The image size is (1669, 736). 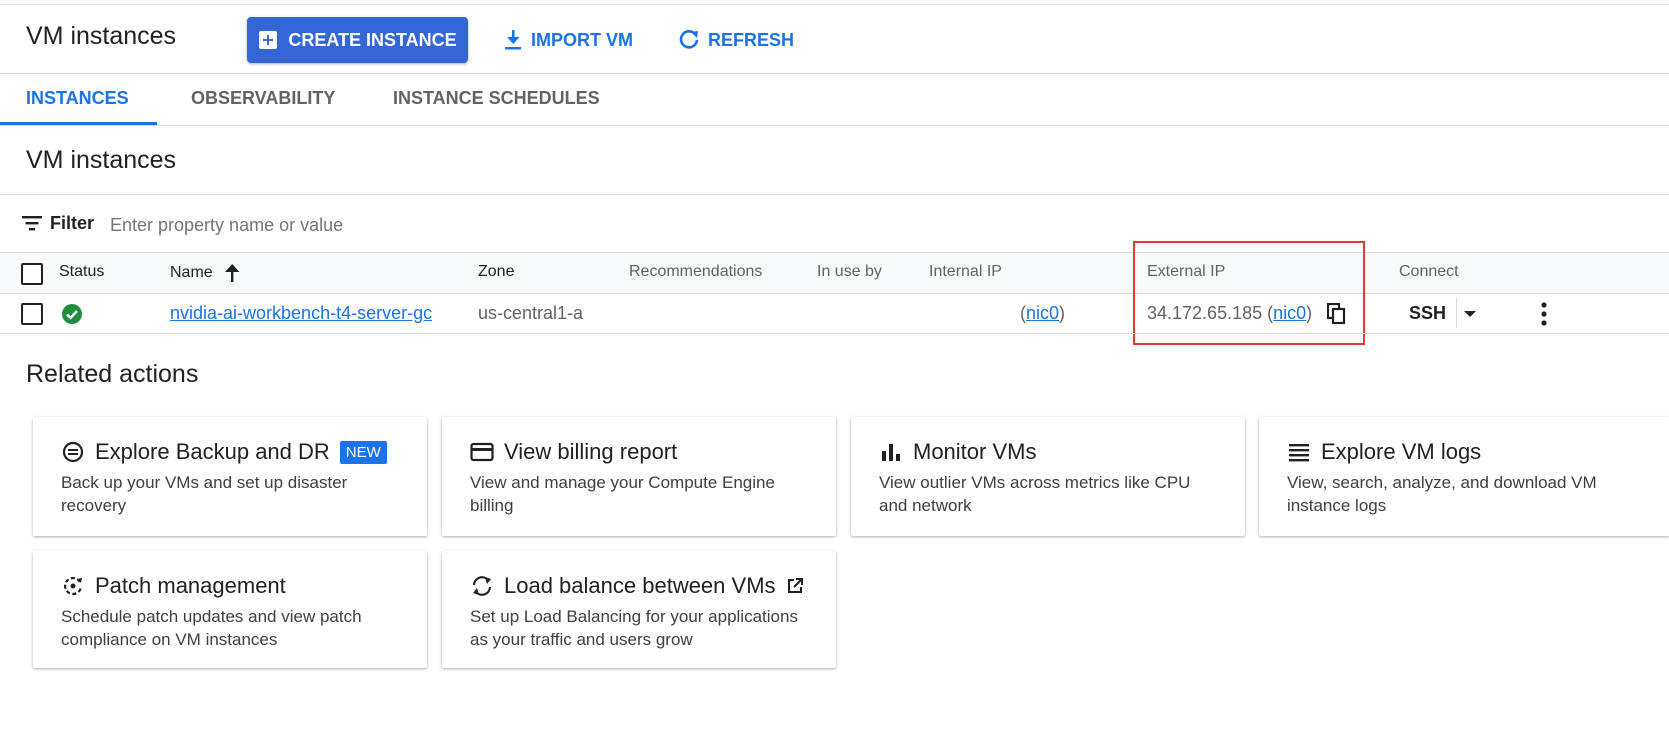 What do you see at coordinates (591, 451) in the screenshot?
I see `card-title: View billing report` at bounding box center [591, 451].